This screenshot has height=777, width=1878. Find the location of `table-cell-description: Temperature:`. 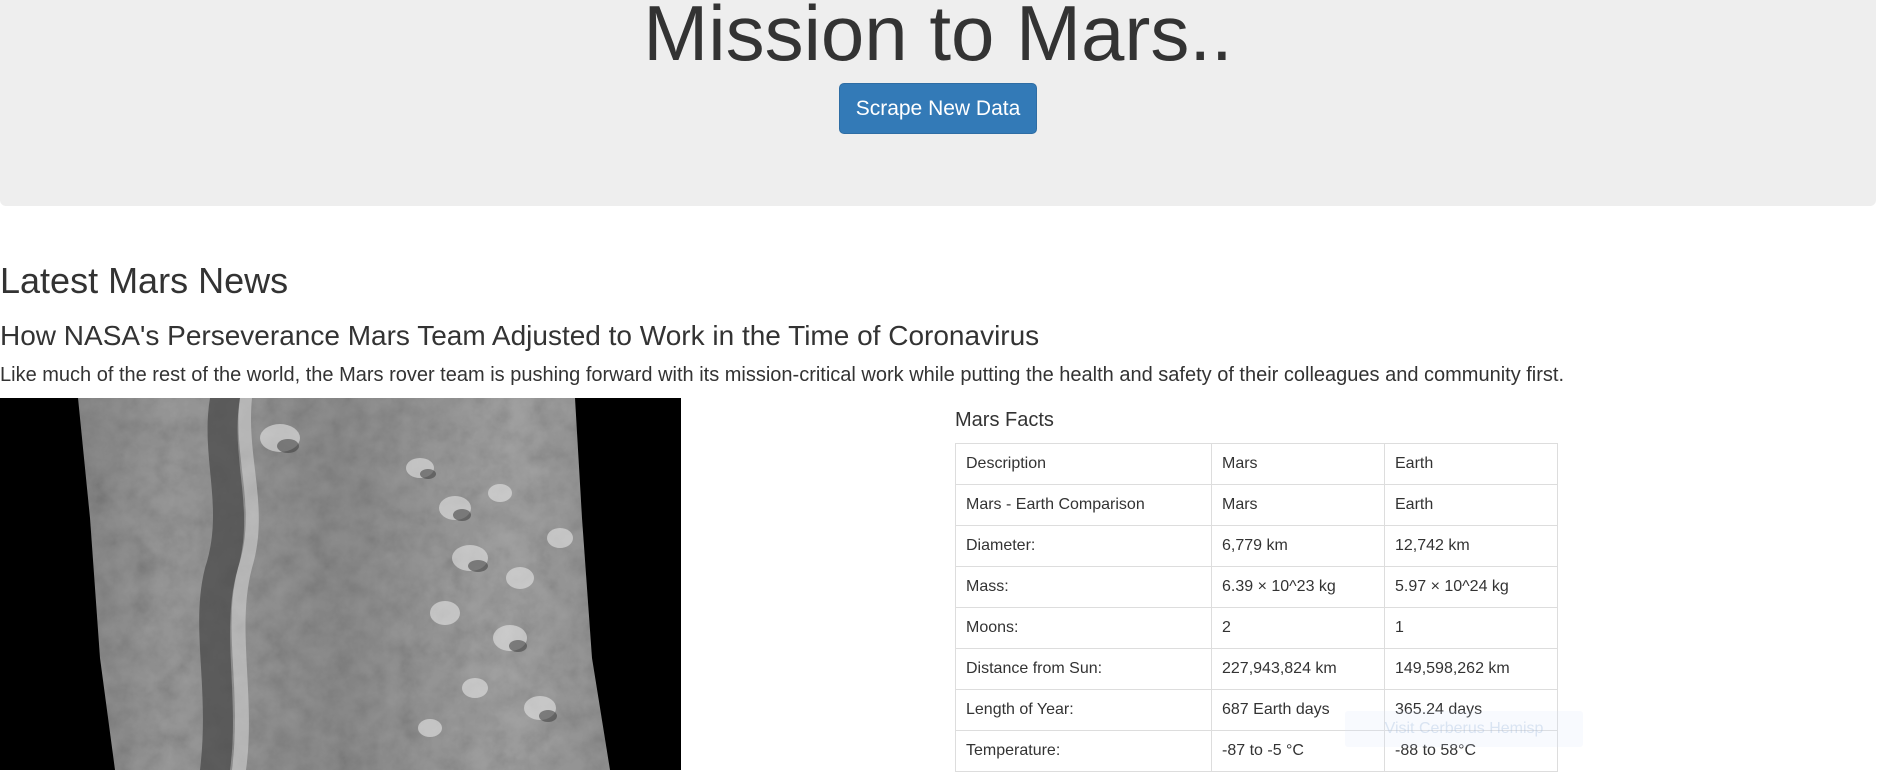

table-cell-description: Temperature: is located at coordinates (1083, 751).